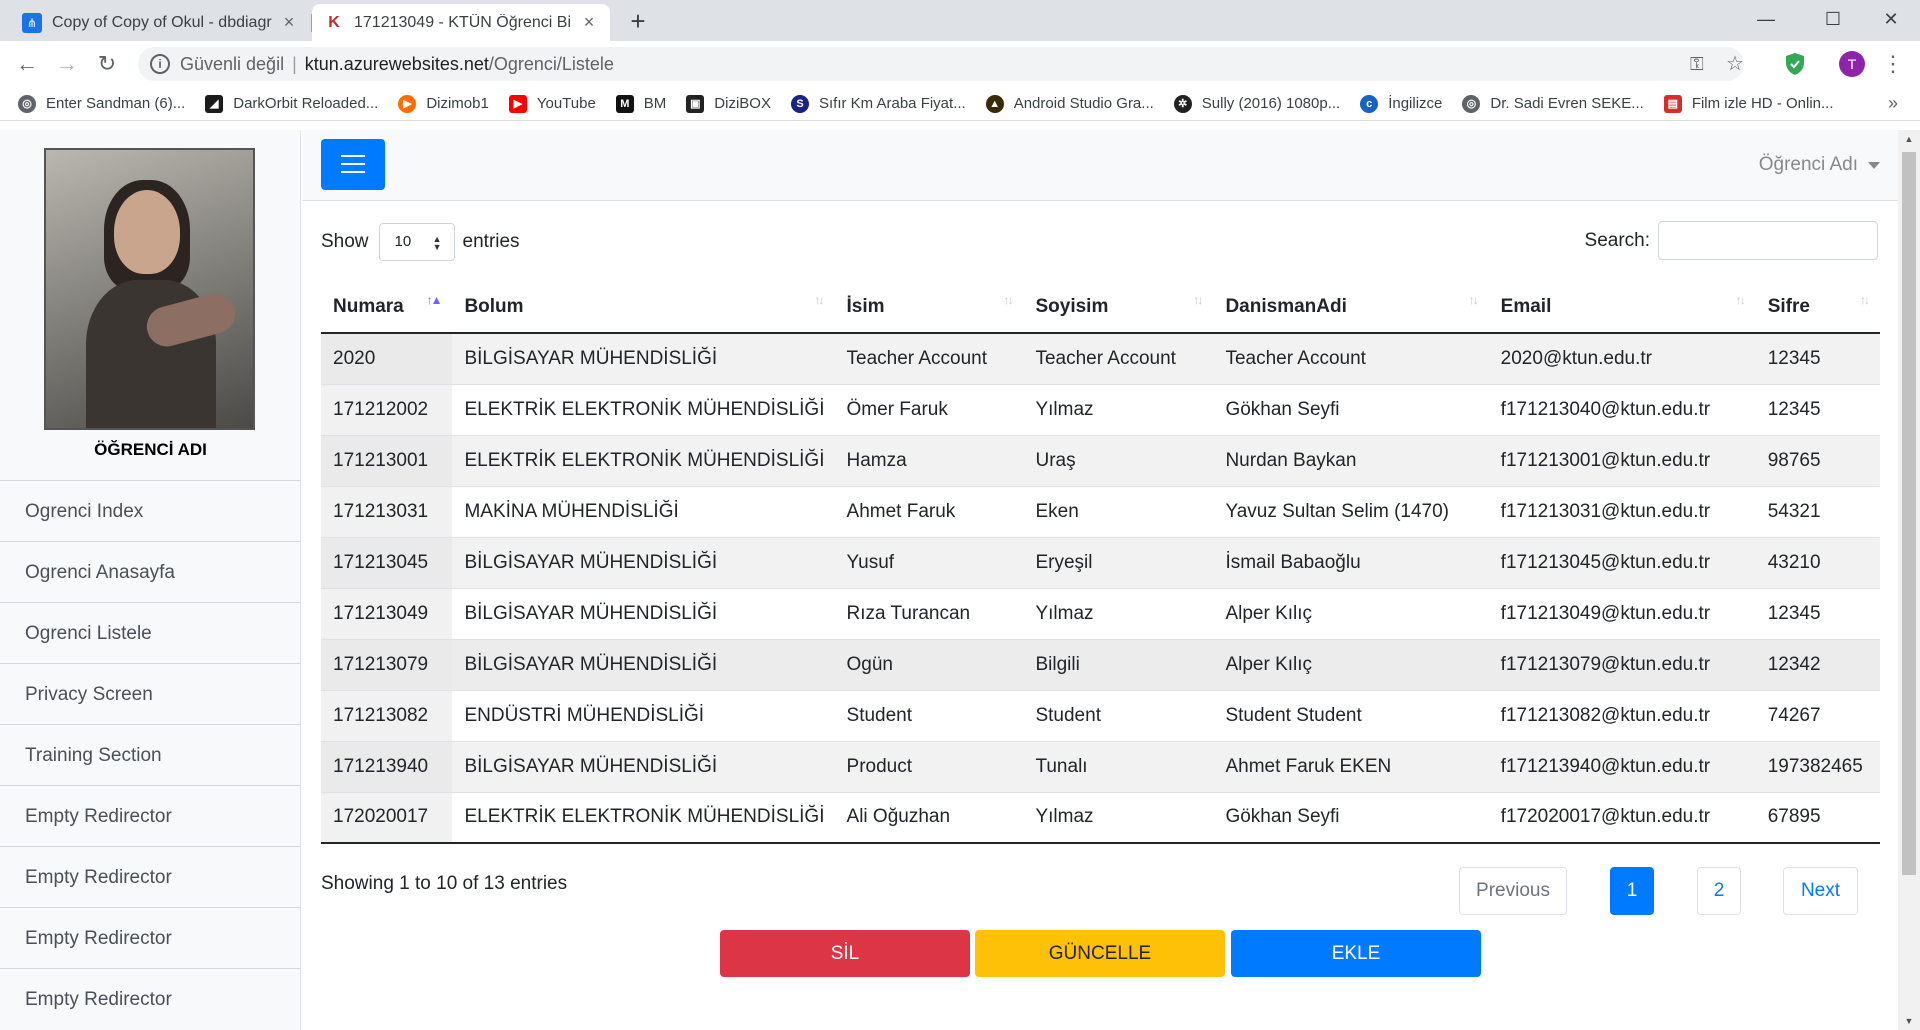  I want to click on cell-numara: 171213001, so click(387, 460).